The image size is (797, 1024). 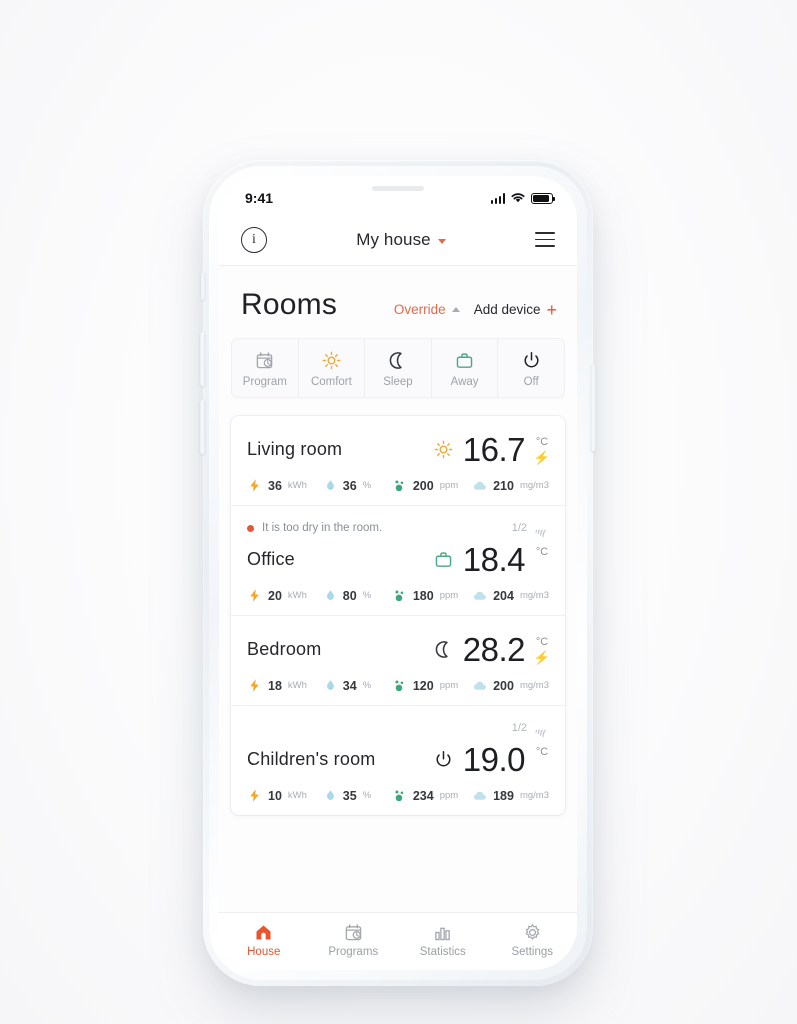 I want to click on gear-icon, so click(x=532, y=931).